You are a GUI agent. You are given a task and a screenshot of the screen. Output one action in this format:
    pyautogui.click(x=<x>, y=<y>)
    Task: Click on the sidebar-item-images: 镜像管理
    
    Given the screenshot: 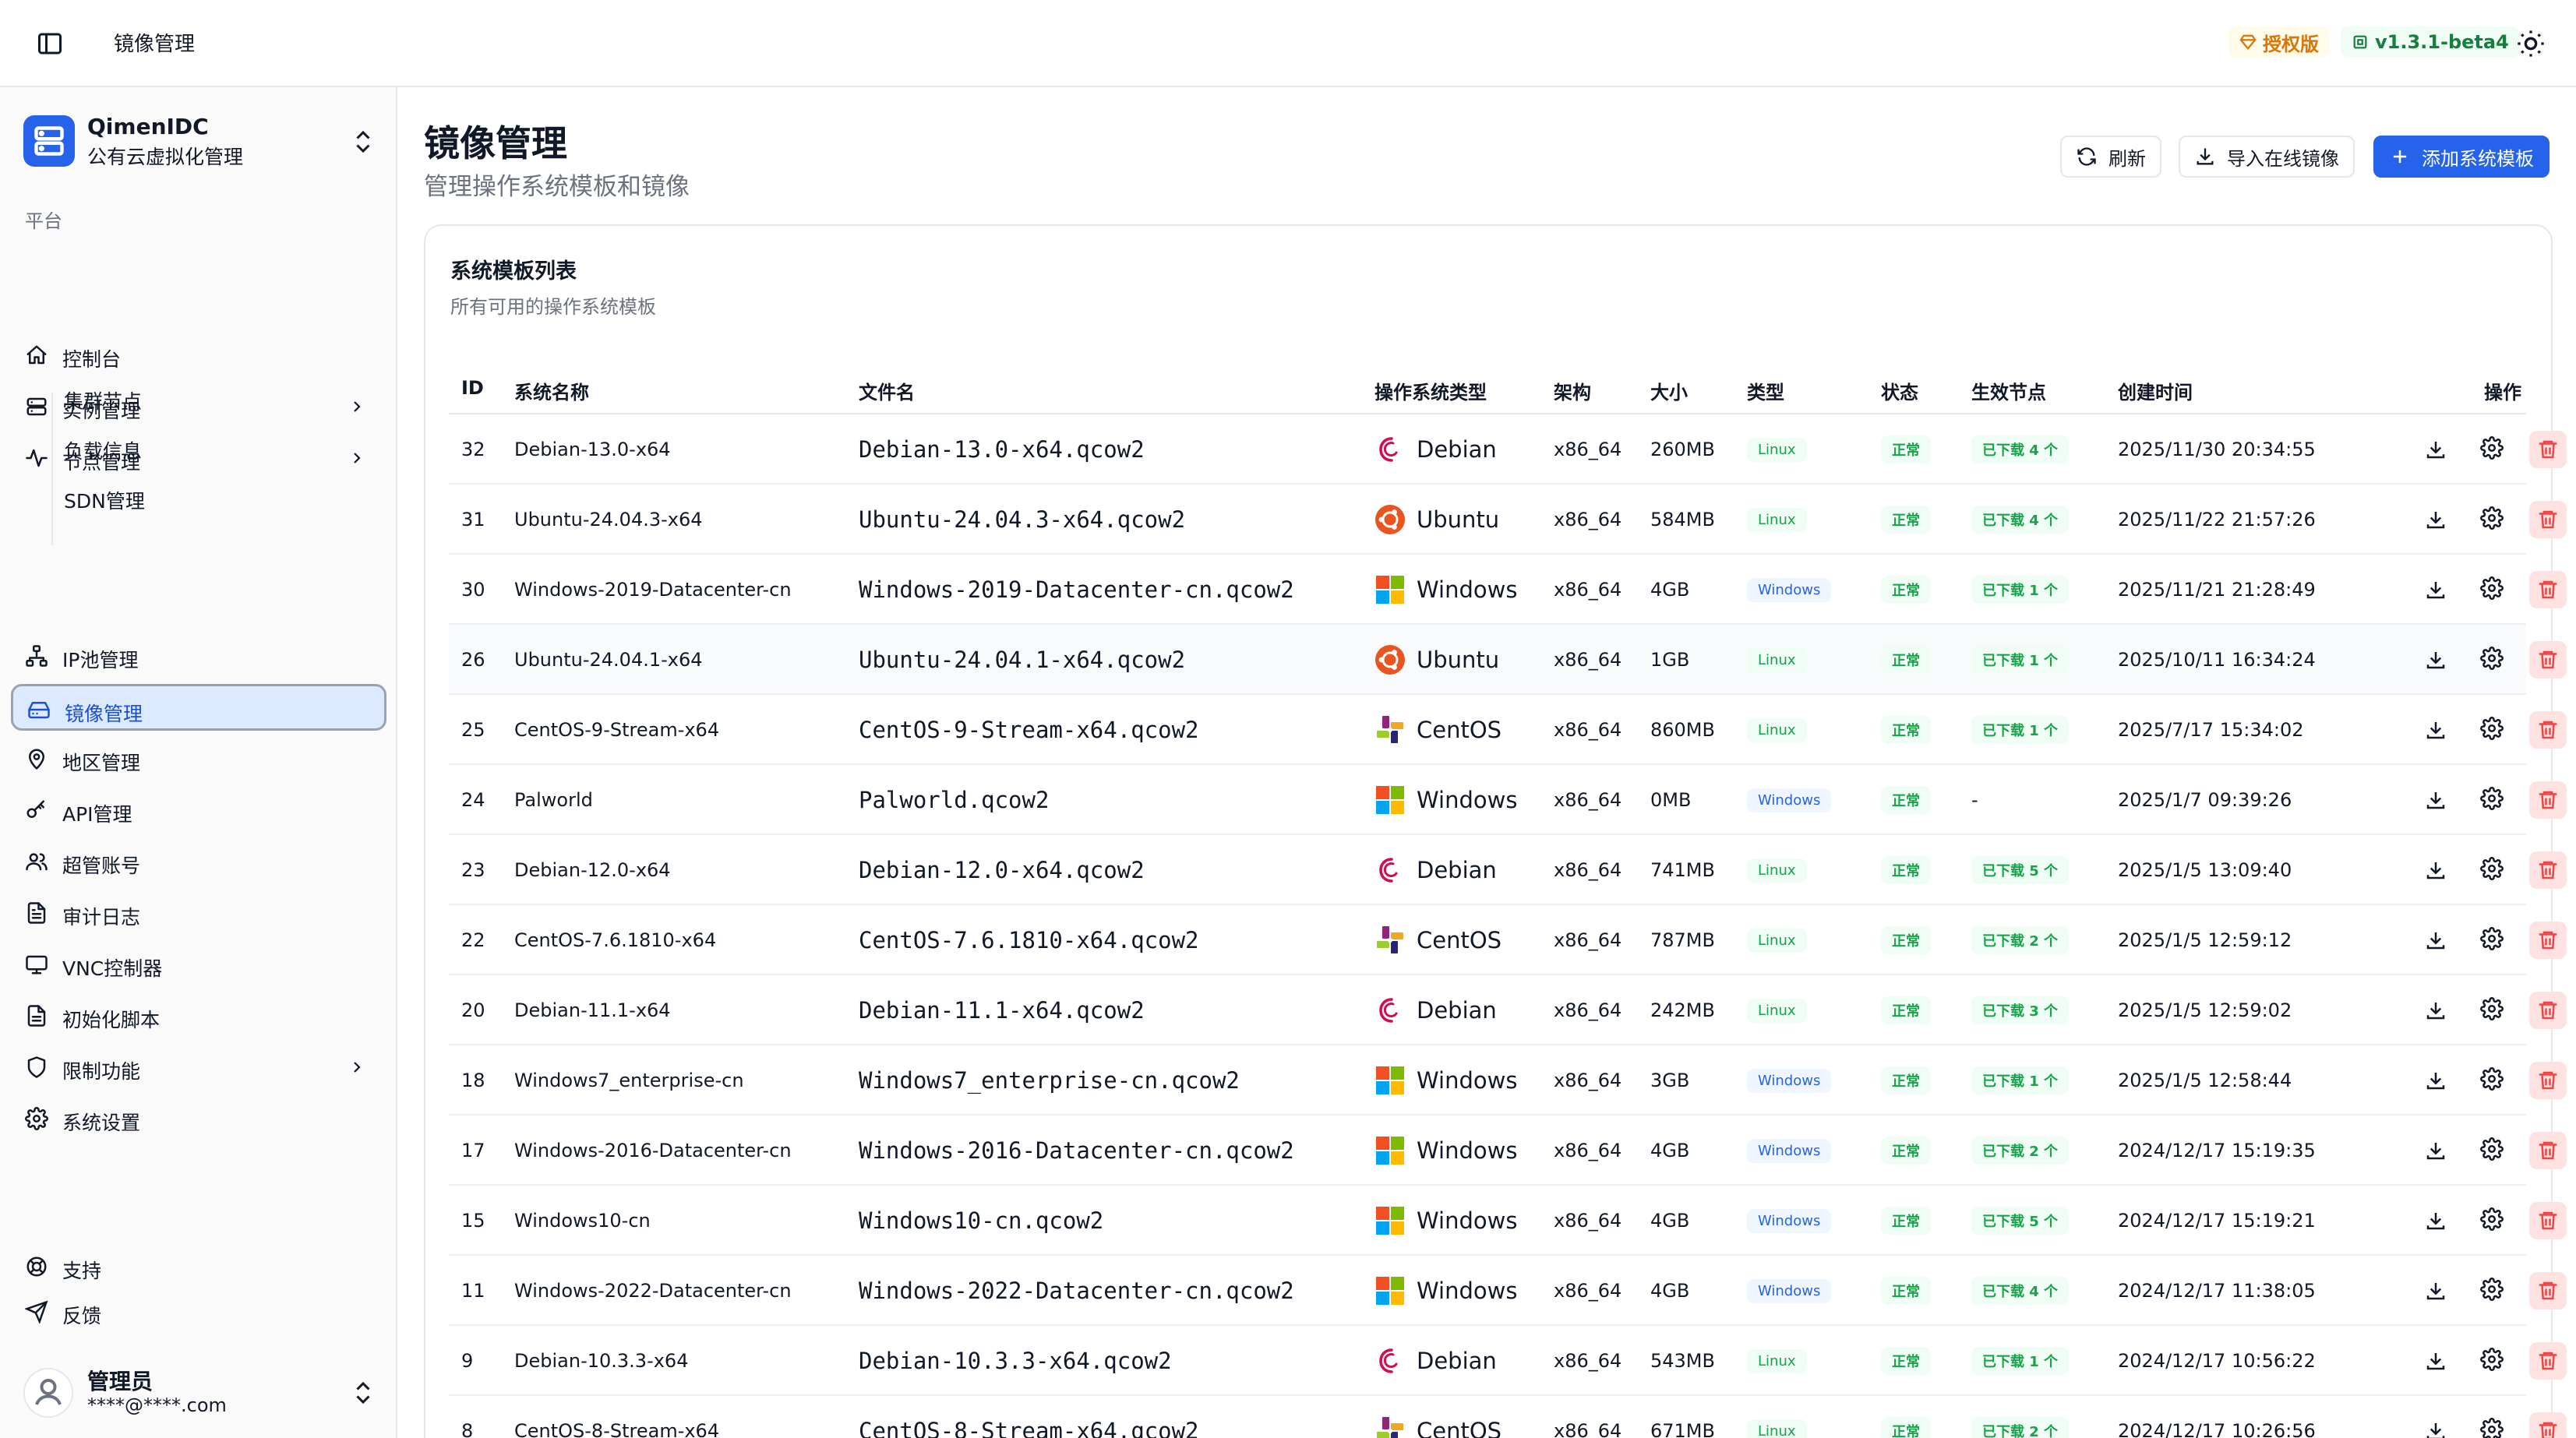 What is the action you would take?
    pyautogui.click(x=198, y=707)
    